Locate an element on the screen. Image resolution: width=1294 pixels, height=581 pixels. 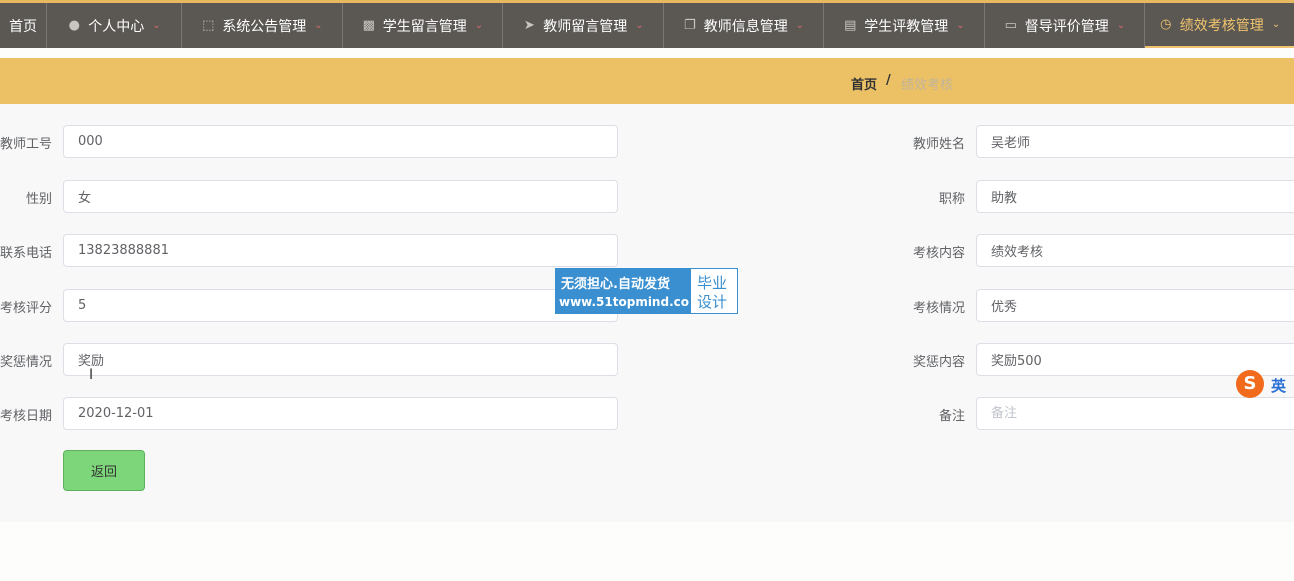
status-label: 考核情况 is located at coordinates (939, 308).